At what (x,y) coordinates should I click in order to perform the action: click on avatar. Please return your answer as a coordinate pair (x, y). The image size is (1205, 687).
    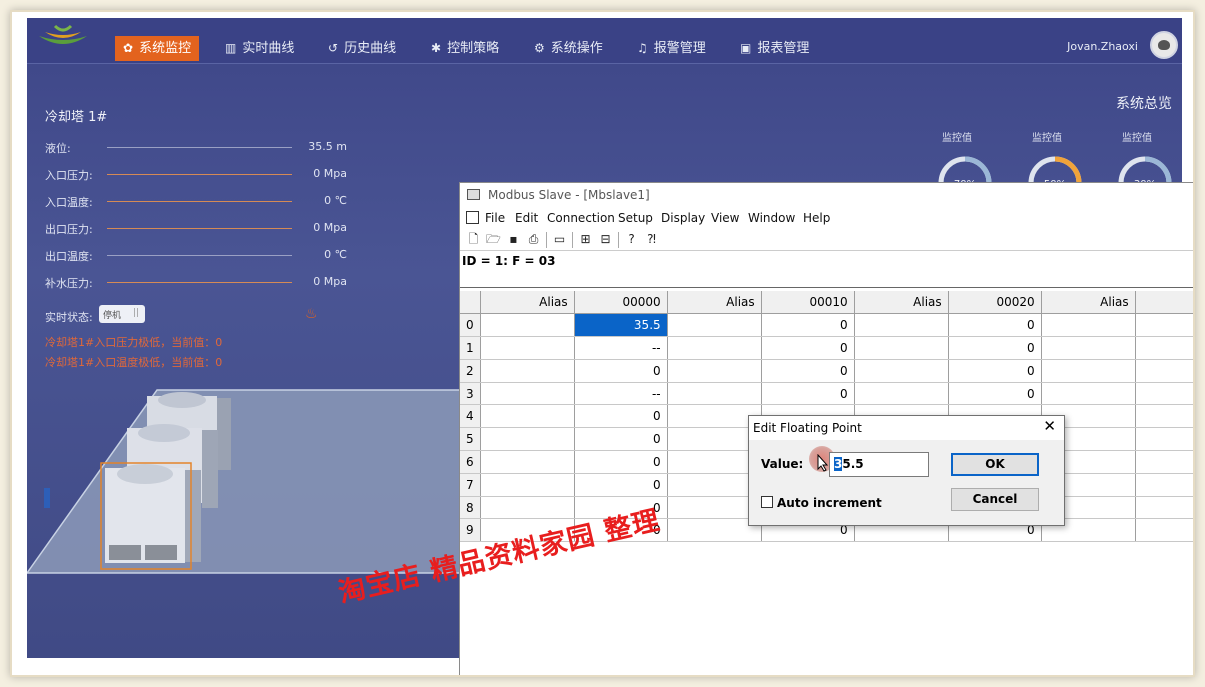
    Looking at the image, I should click on (1164, 45).